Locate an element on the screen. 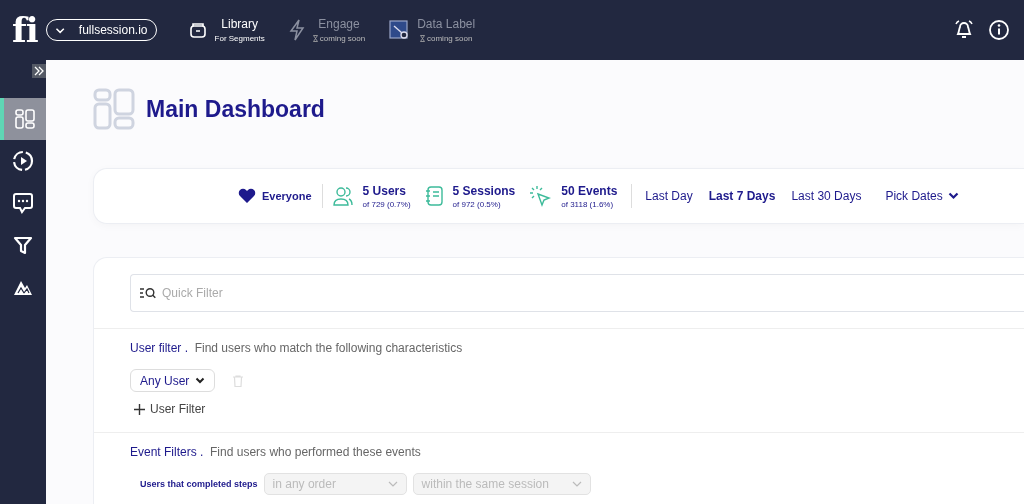 This screenshot has width=1024, height=504. users-icon is located at coordinates (342, 196).